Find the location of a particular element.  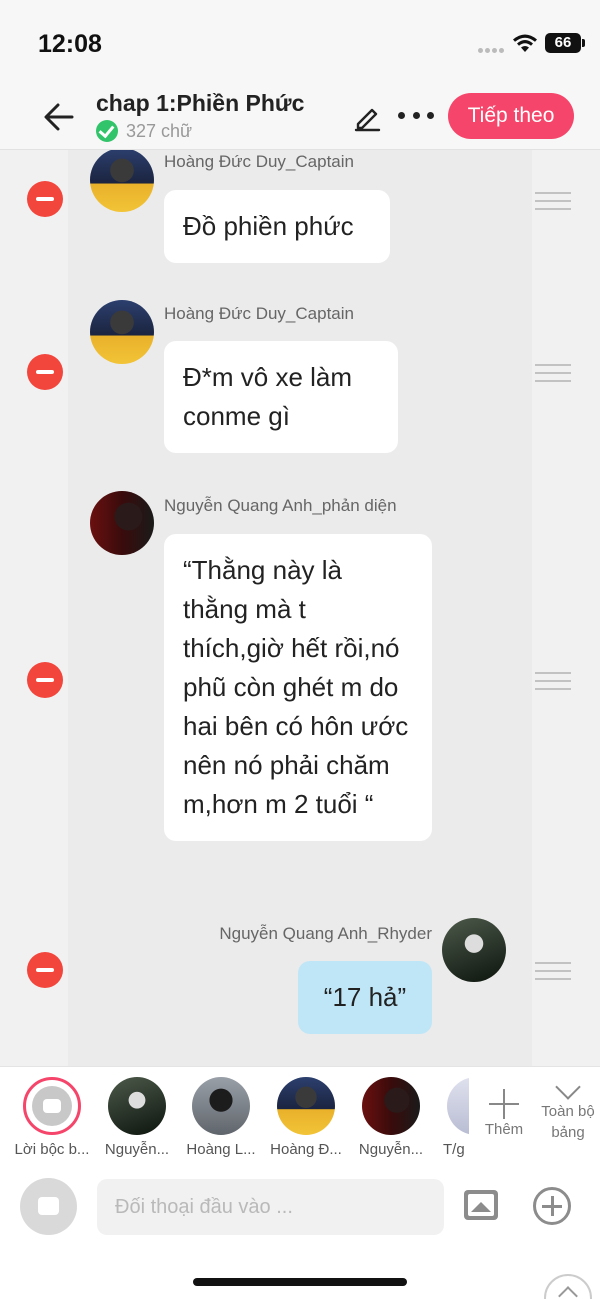

image-icon is located at coordinates (481, 1205).